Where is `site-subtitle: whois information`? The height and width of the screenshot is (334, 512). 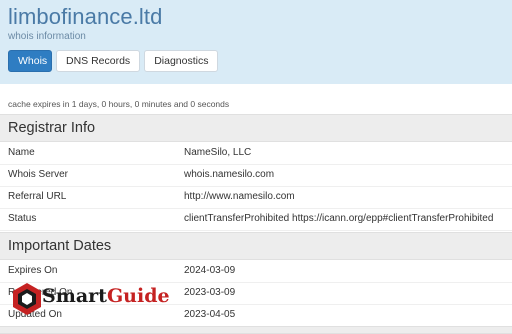 site-subtitle: whois information is located at coordinates (47, 36).